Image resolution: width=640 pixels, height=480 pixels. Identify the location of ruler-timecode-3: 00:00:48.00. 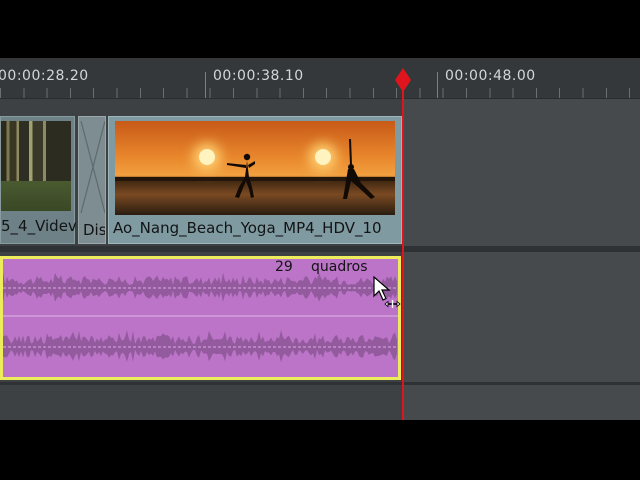
(490, 76).